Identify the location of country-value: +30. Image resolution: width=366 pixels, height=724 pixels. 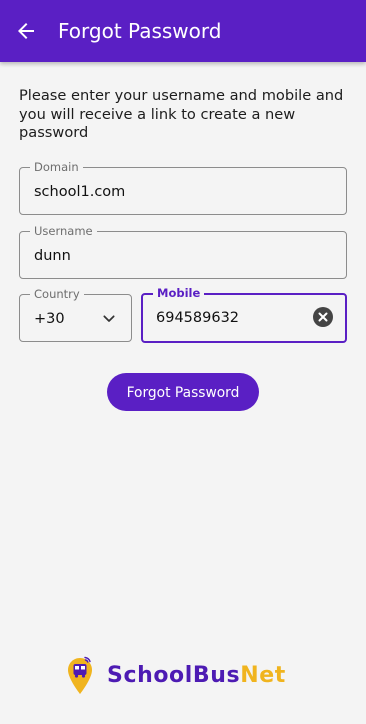
(49, 319).